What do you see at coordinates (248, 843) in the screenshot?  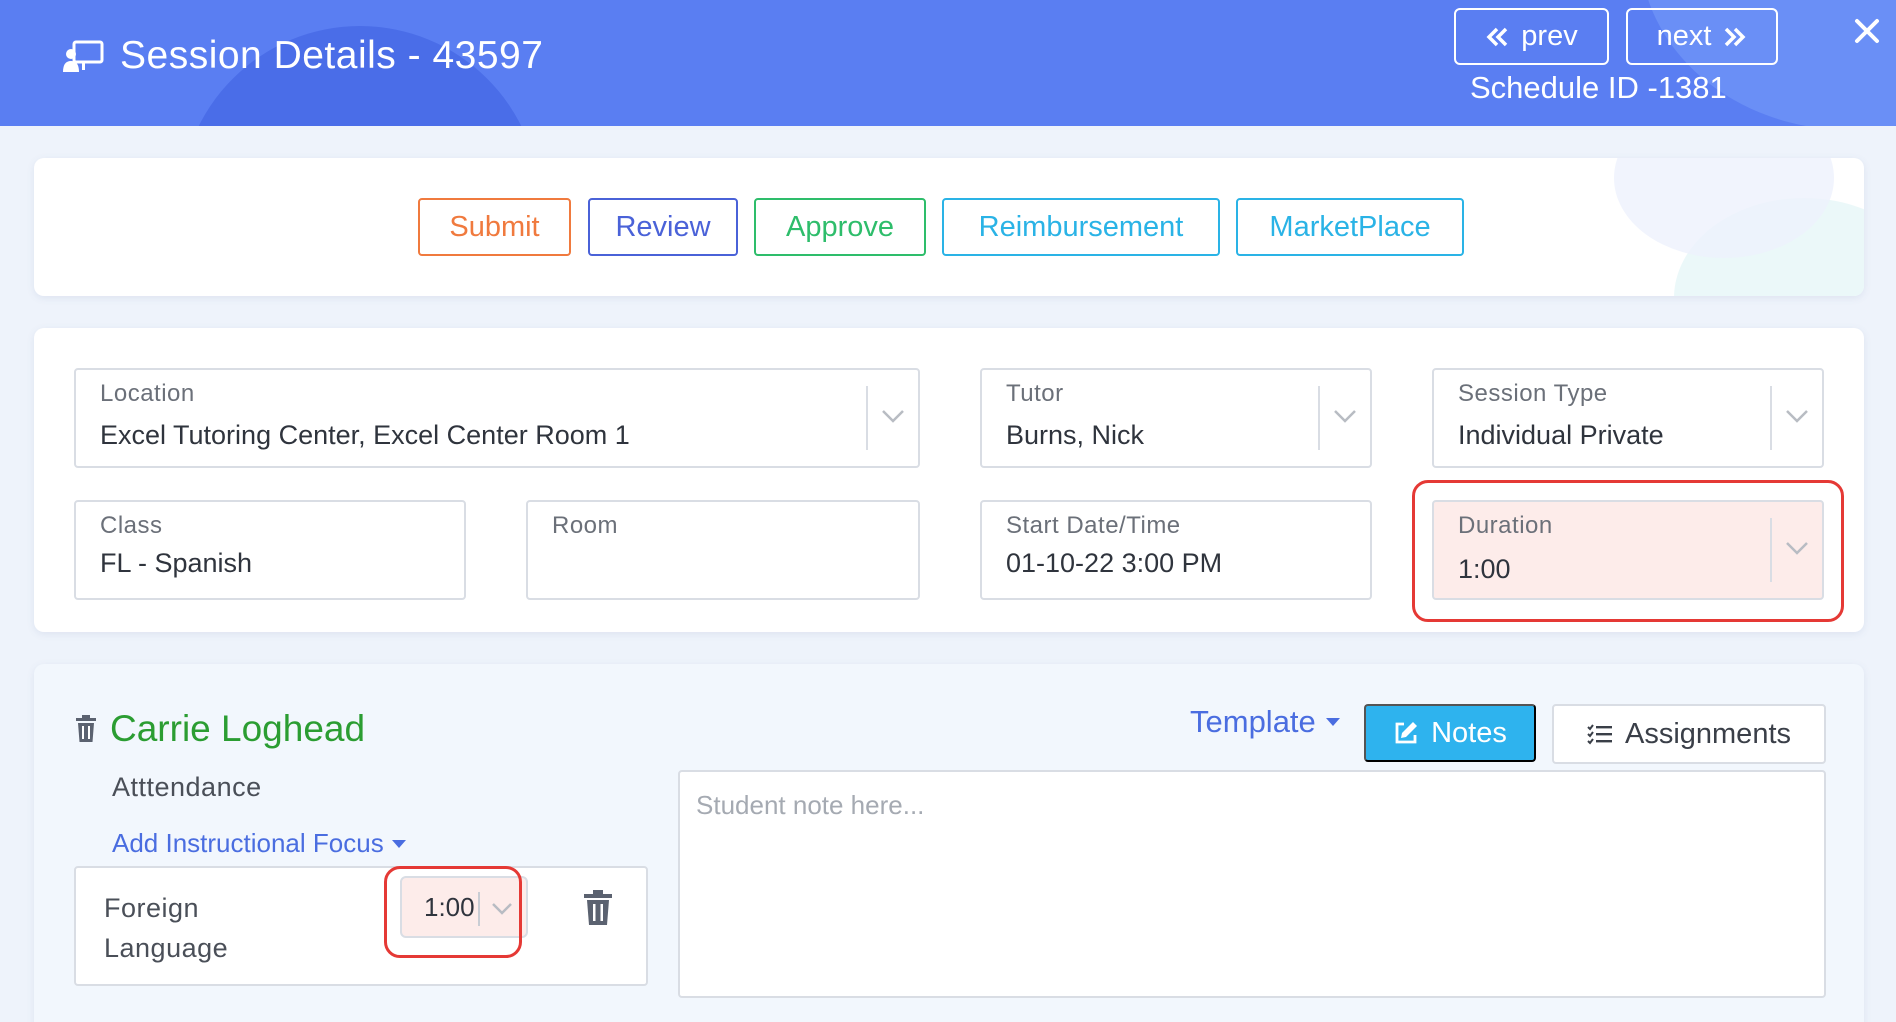 I see `add-instructional-focus-label: Add Instructional Focus` at bounding box center [248, 843].